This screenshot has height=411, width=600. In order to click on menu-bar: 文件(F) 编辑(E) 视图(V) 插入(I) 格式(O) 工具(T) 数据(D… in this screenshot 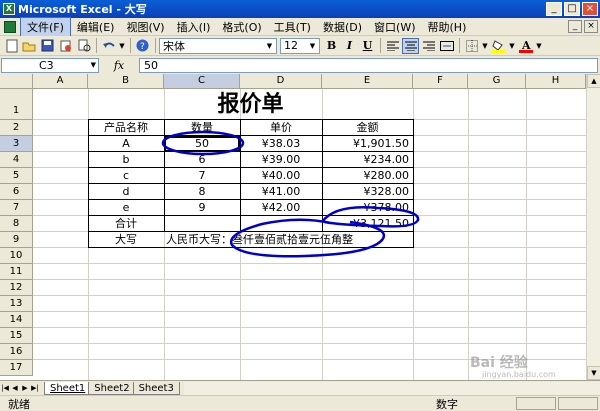, I will do `click(300, 26)`.